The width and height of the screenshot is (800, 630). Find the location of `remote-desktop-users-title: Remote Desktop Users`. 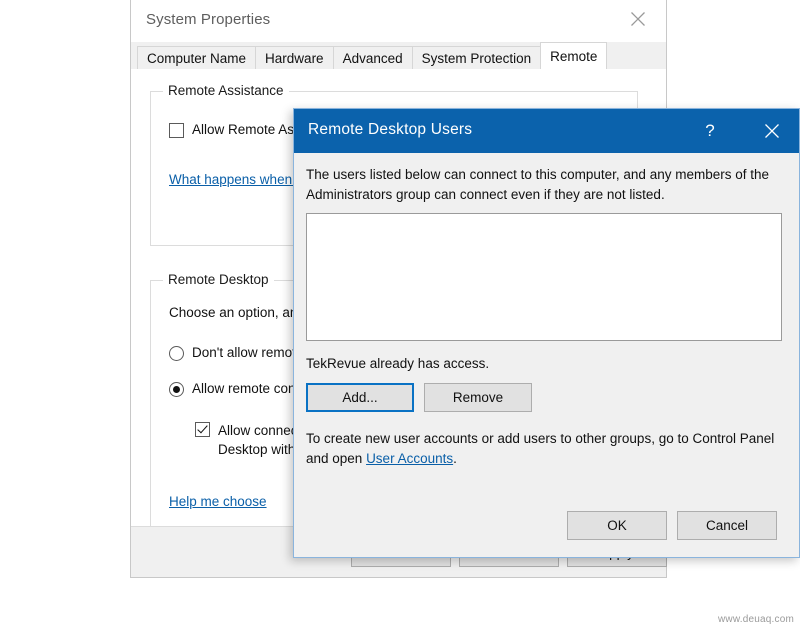

remote-desktop-users-title: Remote Desktop Users is located at coordinates (390, 129).